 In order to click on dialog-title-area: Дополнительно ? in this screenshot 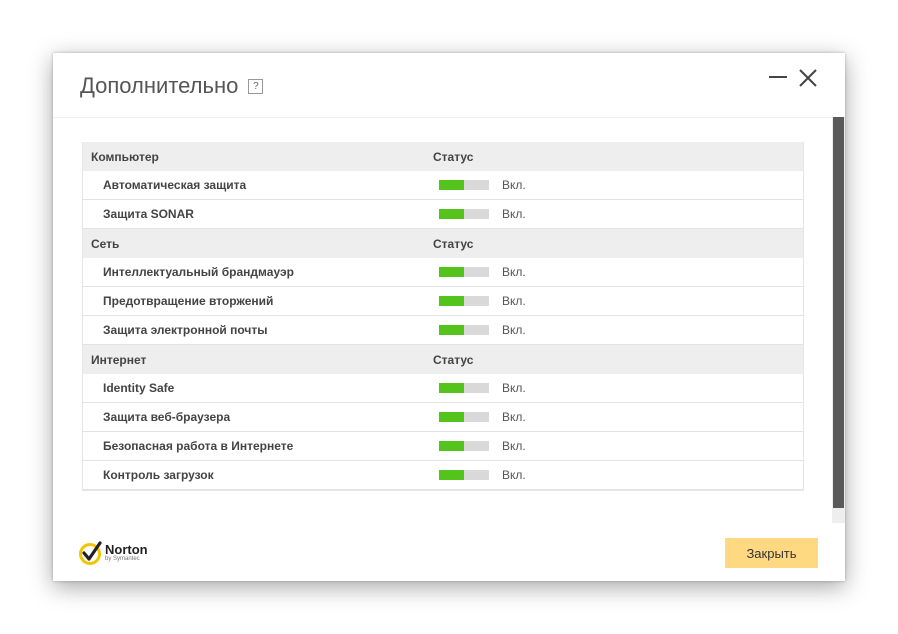, I will do `click(172, 86)`.